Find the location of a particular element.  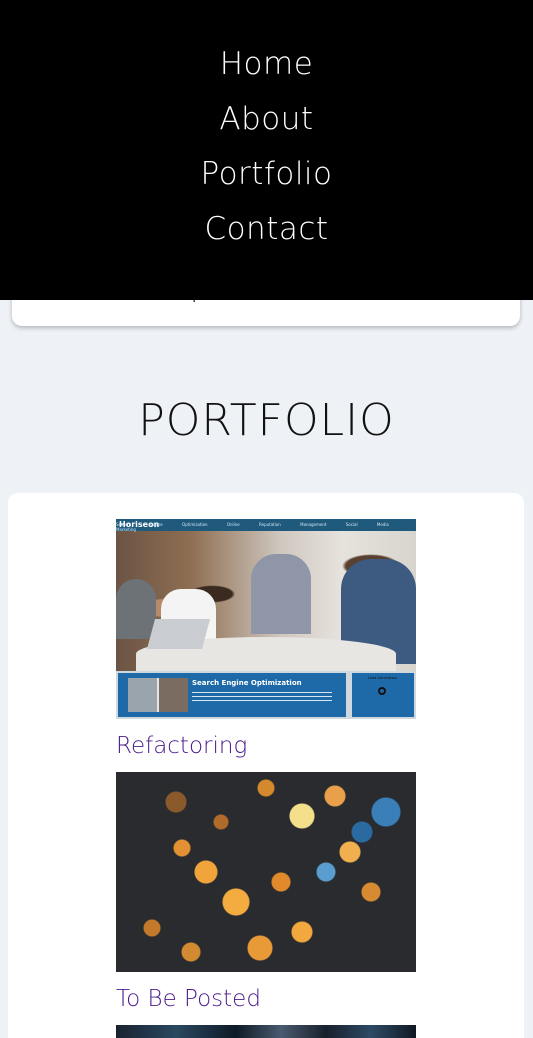

project-item-to-be-posted: To Be Posted is located at coordinates (266, 892).